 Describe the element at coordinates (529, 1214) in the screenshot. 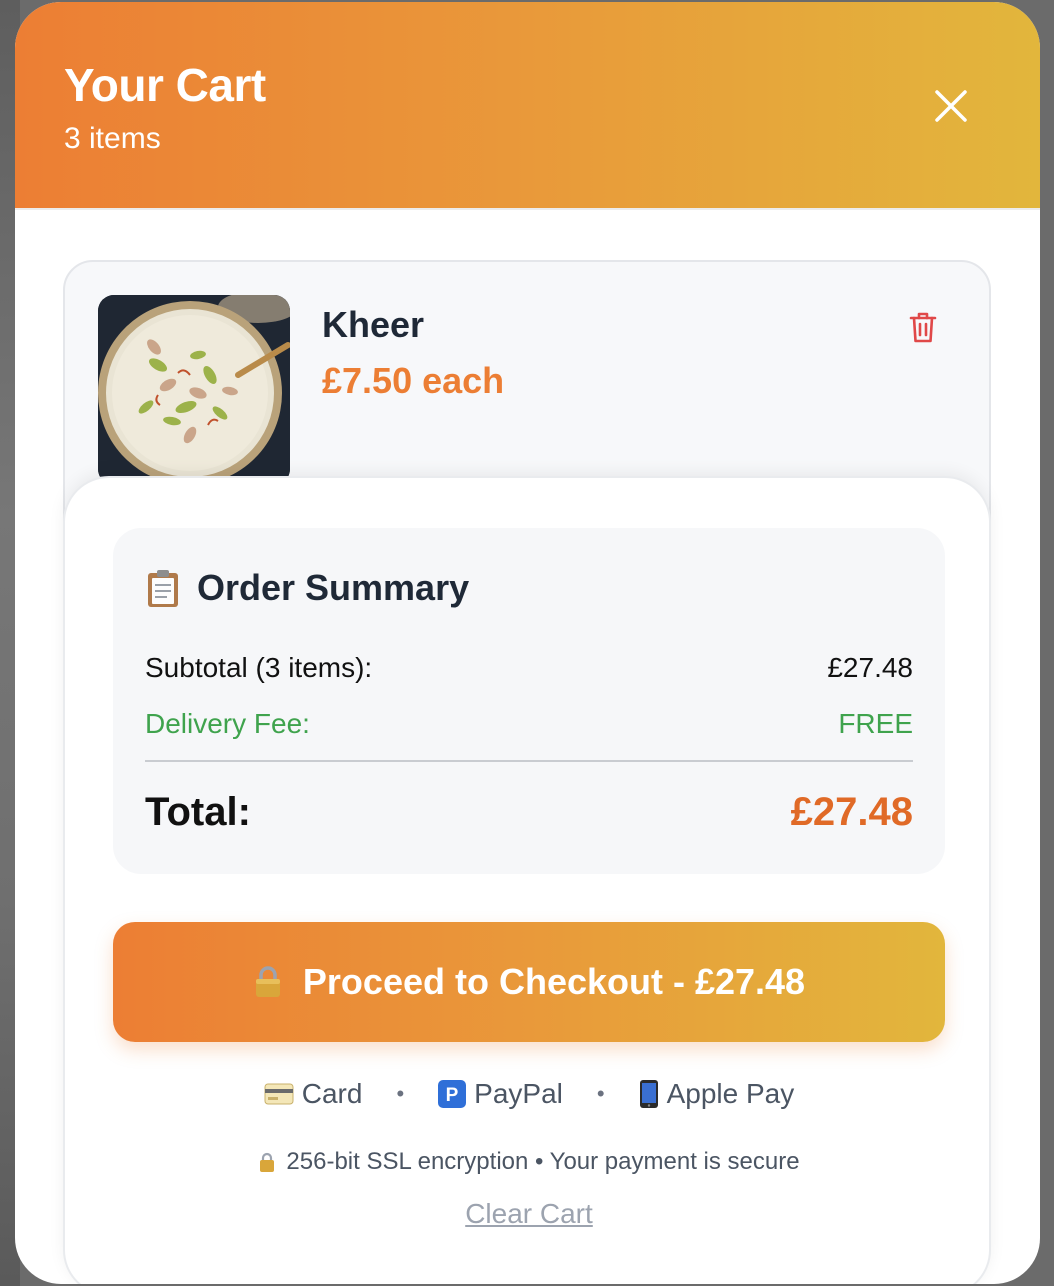

I see `clear-cart-link: Clear Cart` at that location.